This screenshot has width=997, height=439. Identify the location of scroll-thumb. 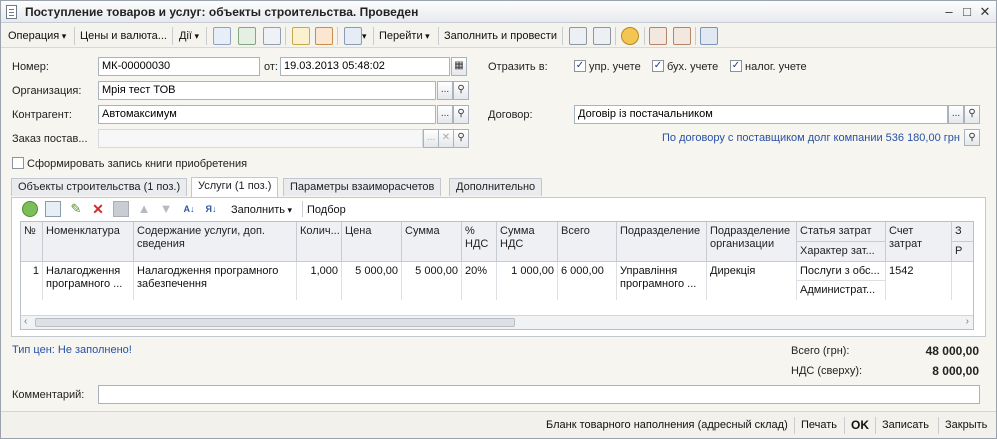
(275, 322).